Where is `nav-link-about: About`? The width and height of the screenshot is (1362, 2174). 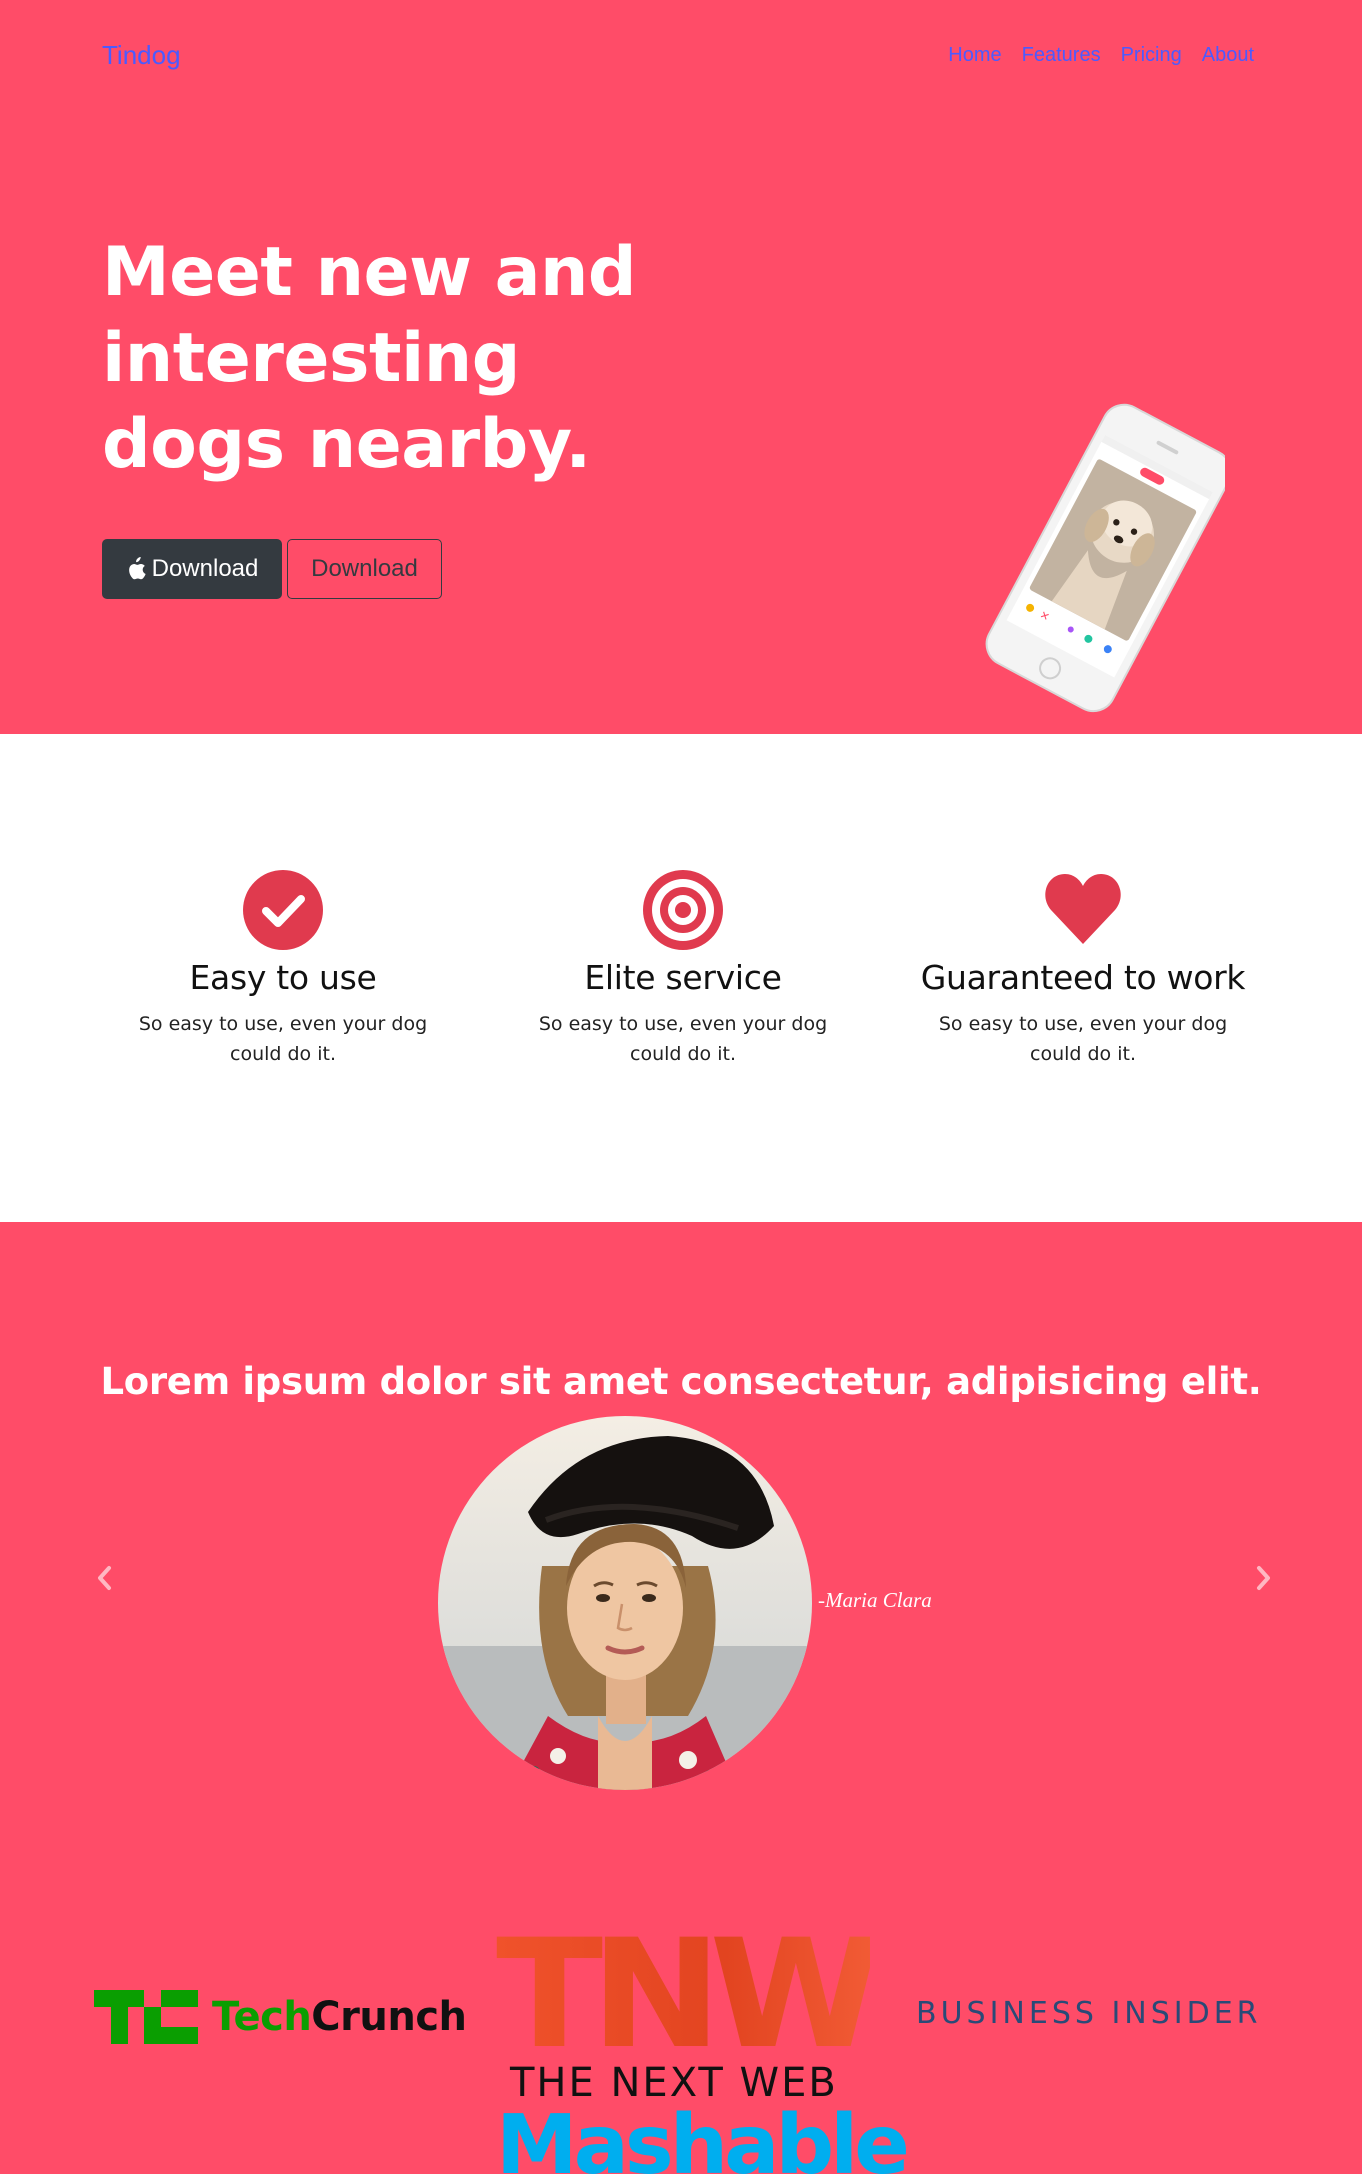 nav-link-about: About is located at coordinates (1228, 55).